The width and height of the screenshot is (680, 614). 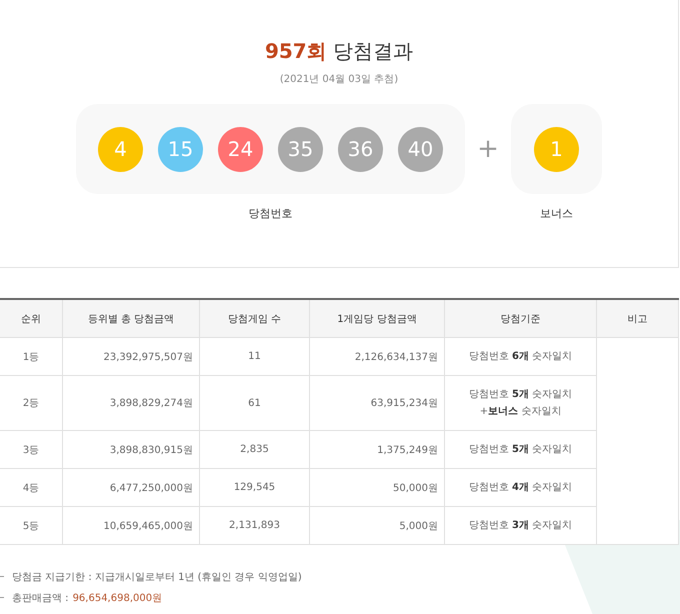 What do you see at coordinates (255, 525) in the screenshot?
I see `winners-cell: 2,131,893` at bounding box center [255, 525].